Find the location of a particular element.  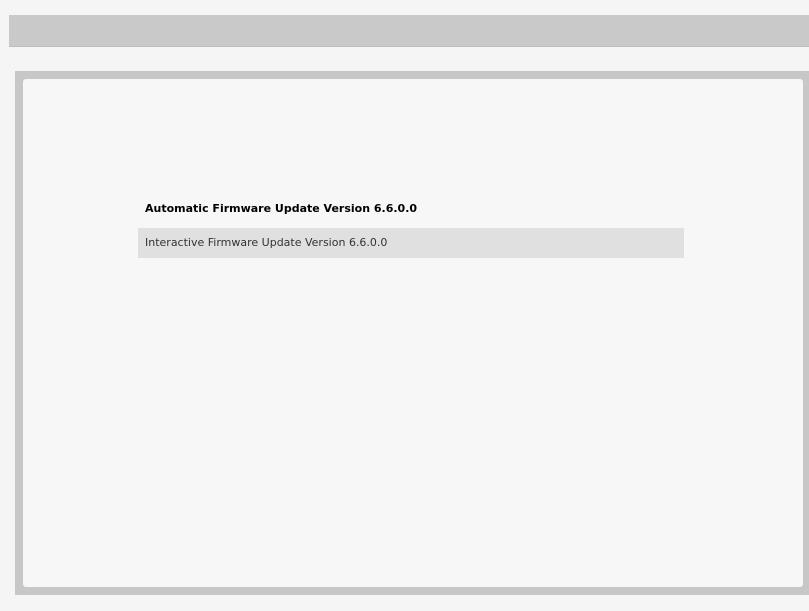

top-bar is located at coordinates (409, 31).